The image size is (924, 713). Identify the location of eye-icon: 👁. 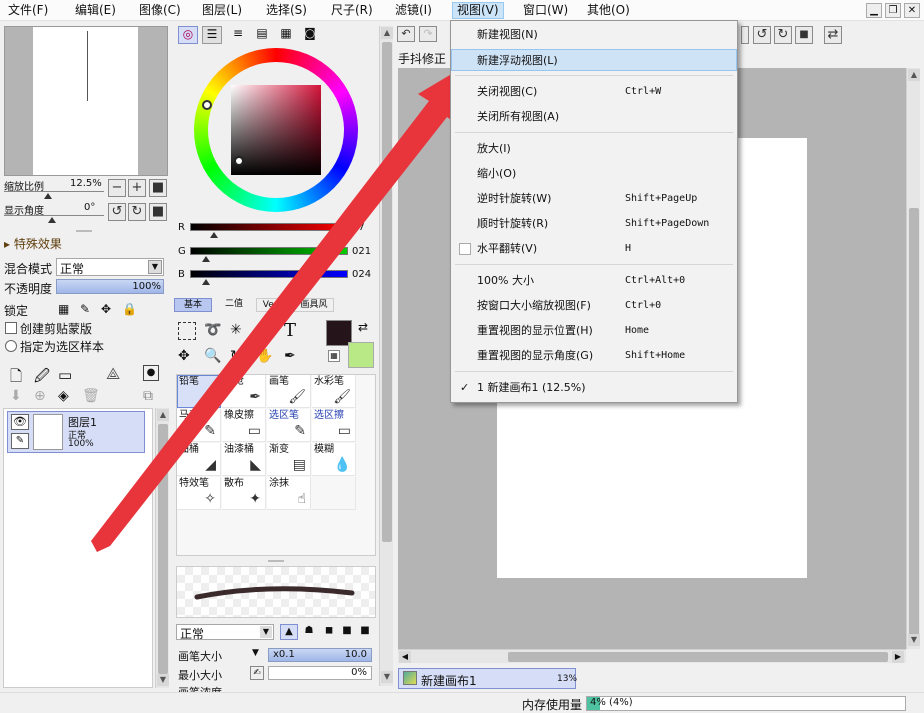
(20, 422).